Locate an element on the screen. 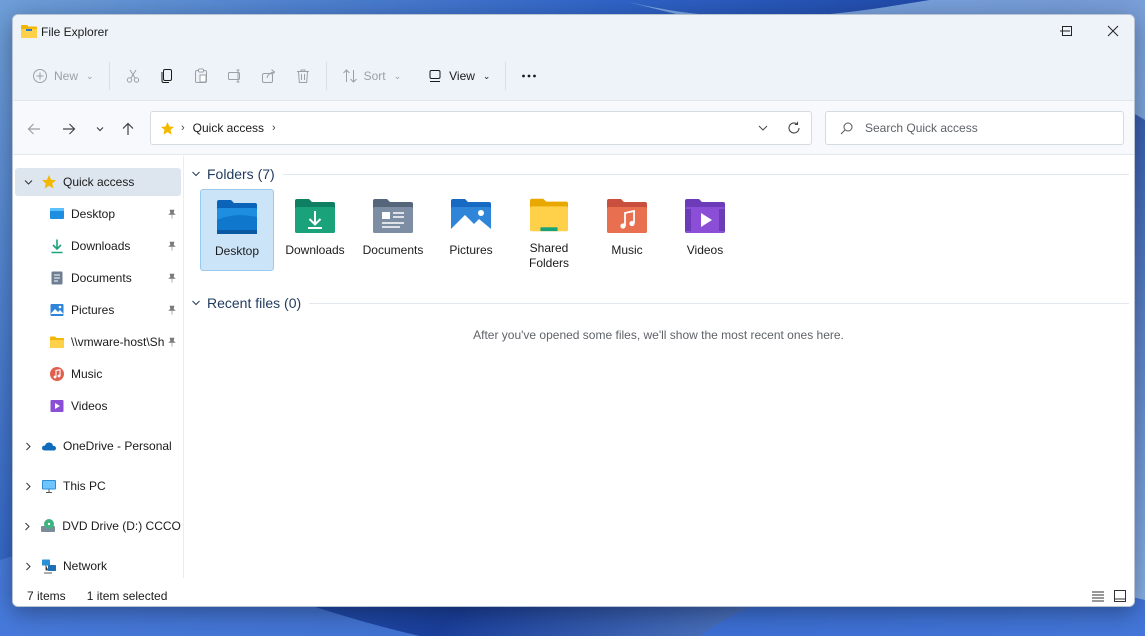  folder-label: Downloads is located at coordinates (315, 250).